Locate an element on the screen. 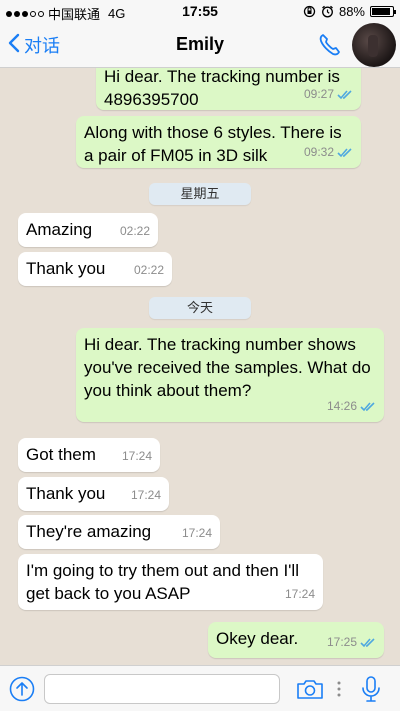 The height and width of the screenshot is (711, 400). chevron-left-icon is located at coordinates (14, 45).